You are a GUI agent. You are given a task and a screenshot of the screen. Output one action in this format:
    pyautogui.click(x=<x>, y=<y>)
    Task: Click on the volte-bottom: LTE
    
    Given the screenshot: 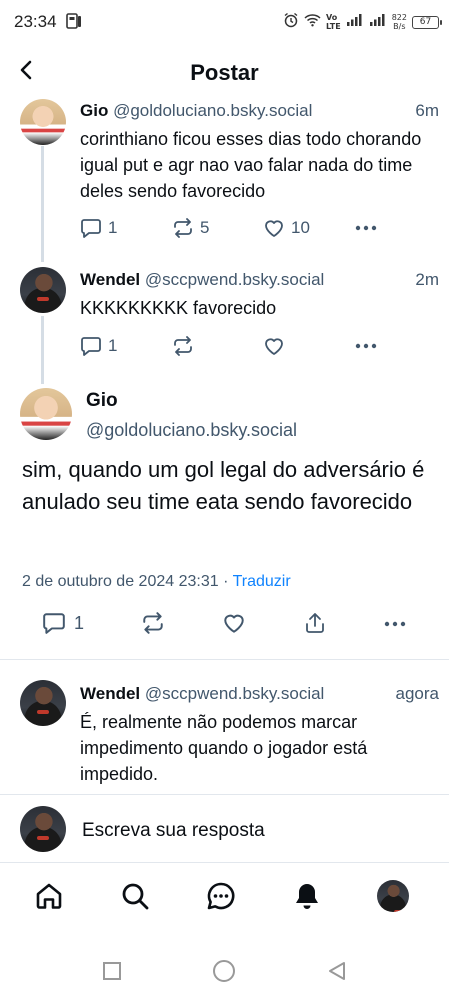 What is the action you would take?
    pyautogui.click(x=333, y=26)
    